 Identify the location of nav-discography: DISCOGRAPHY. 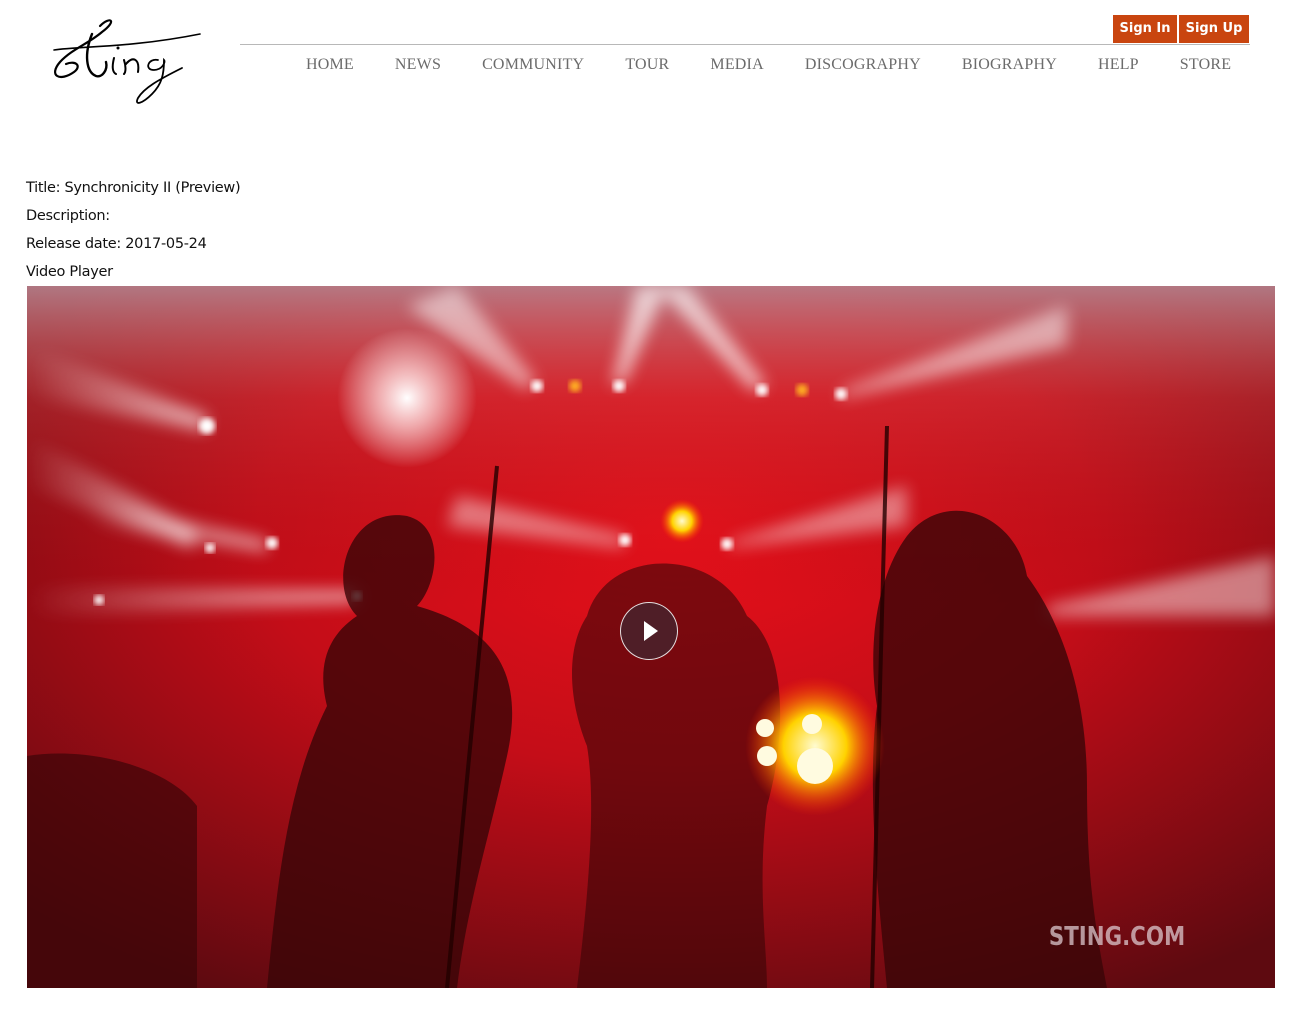
(863, 65).